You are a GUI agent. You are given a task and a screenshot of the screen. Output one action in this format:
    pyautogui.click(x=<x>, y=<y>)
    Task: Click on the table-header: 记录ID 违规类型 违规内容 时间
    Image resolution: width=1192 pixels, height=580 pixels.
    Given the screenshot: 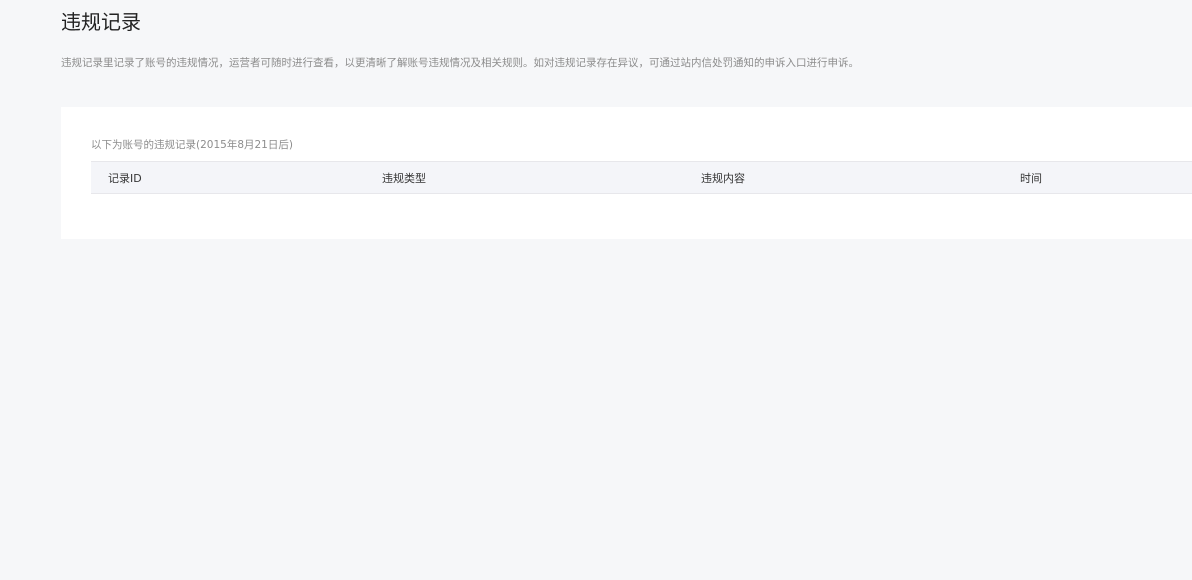 What is the action you would take?
    pyautogui.click(x=641, y=177)
    